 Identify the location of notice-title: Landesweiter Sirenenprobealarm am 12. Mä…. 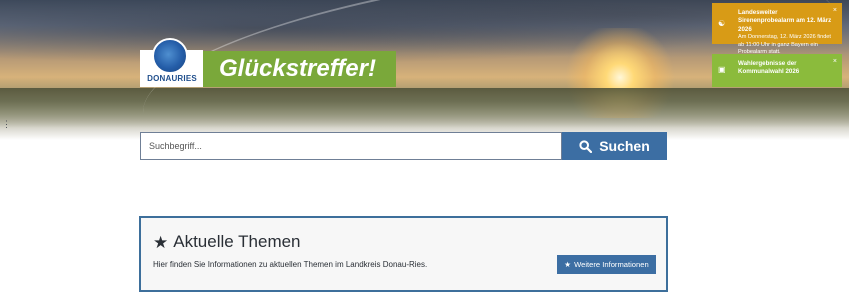
(785, 21).